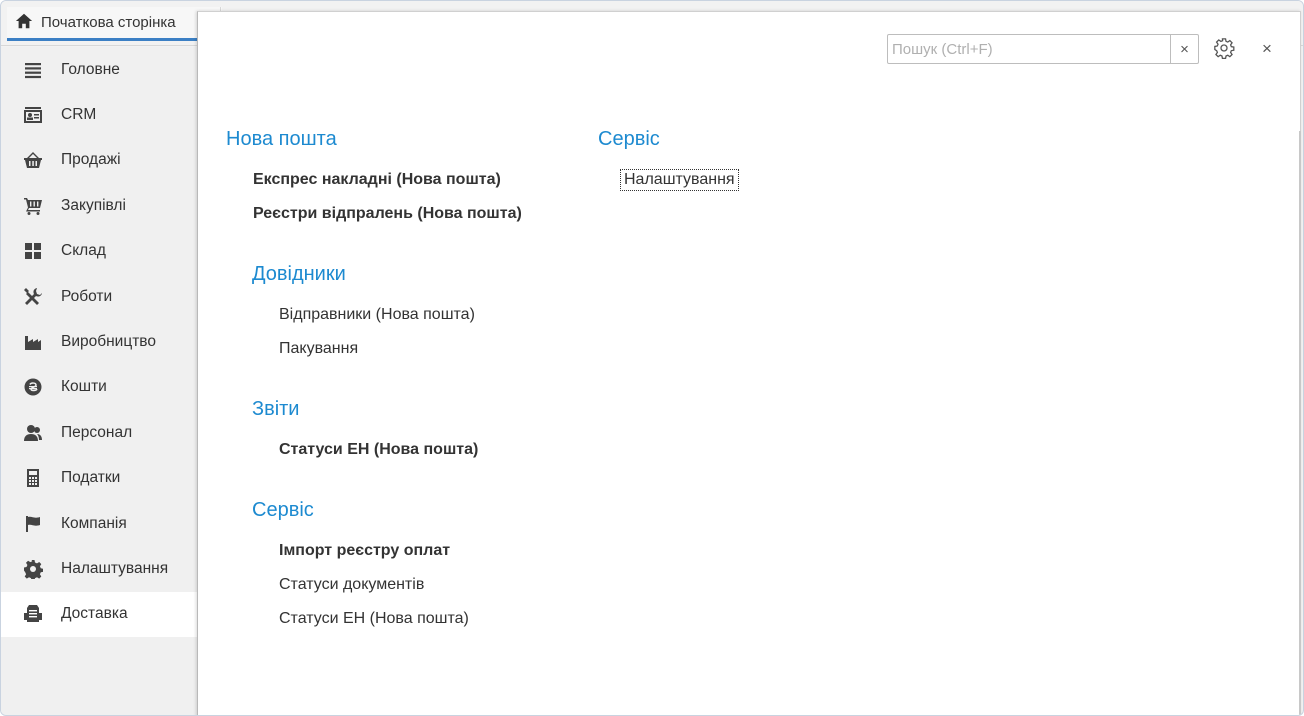 This screenshot has width=1304, height=716. Describe the element at coordinates (94, 523) in the screenshot. I see `sidebar-item-label: Компанія` at that location.